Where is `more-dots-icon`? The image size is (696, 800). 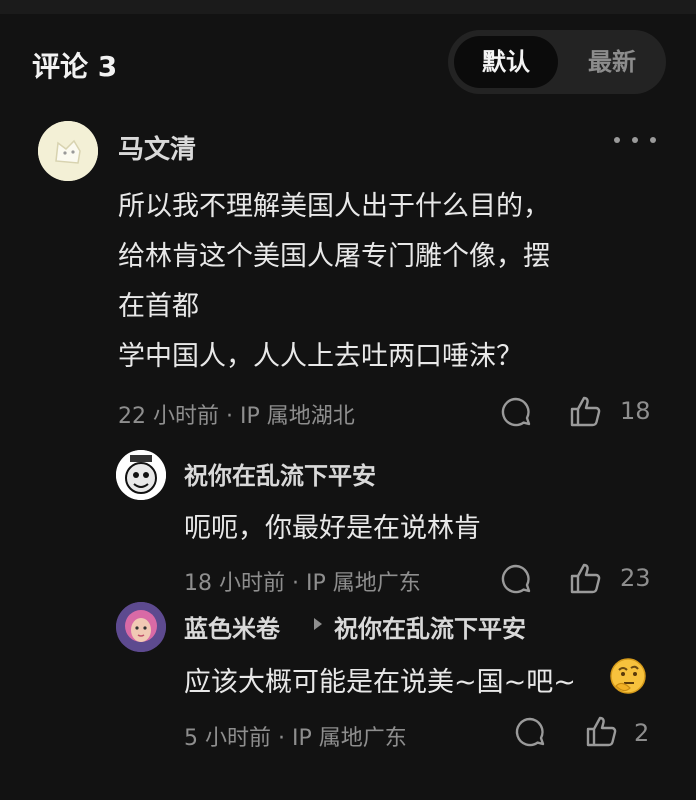
more-dots-icon is located at coordinates (638, 140).